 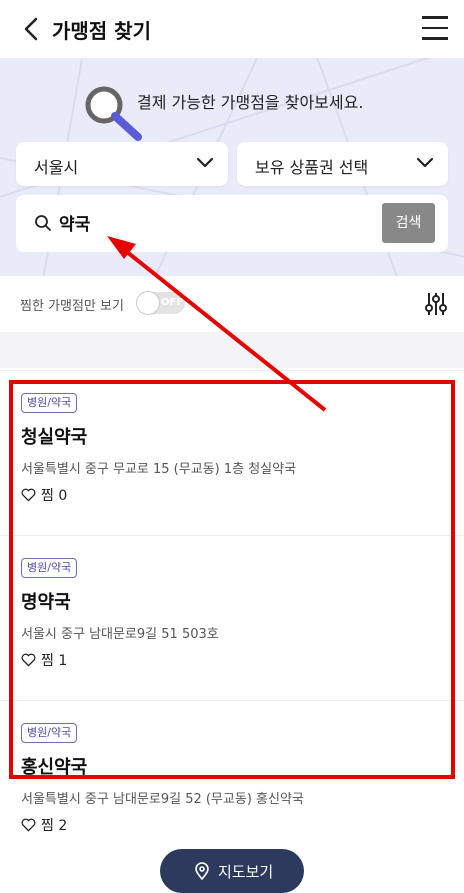 What do you see at coordinates (232, 304) in the screenshot?
I see `filter-bar: 찜한 가맹점만 보기 OFF` at bounding box center [232, 304].